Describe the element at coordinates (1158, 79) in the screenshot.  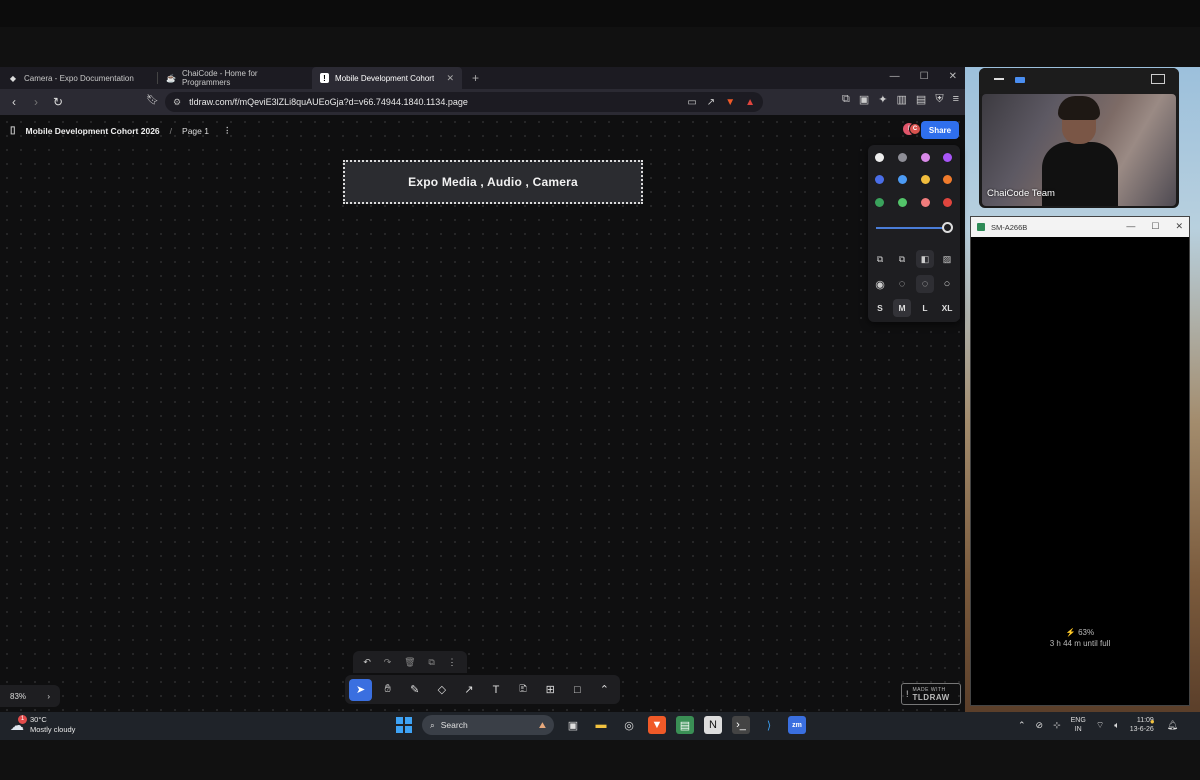
I see `view-layout-icon` at that location.